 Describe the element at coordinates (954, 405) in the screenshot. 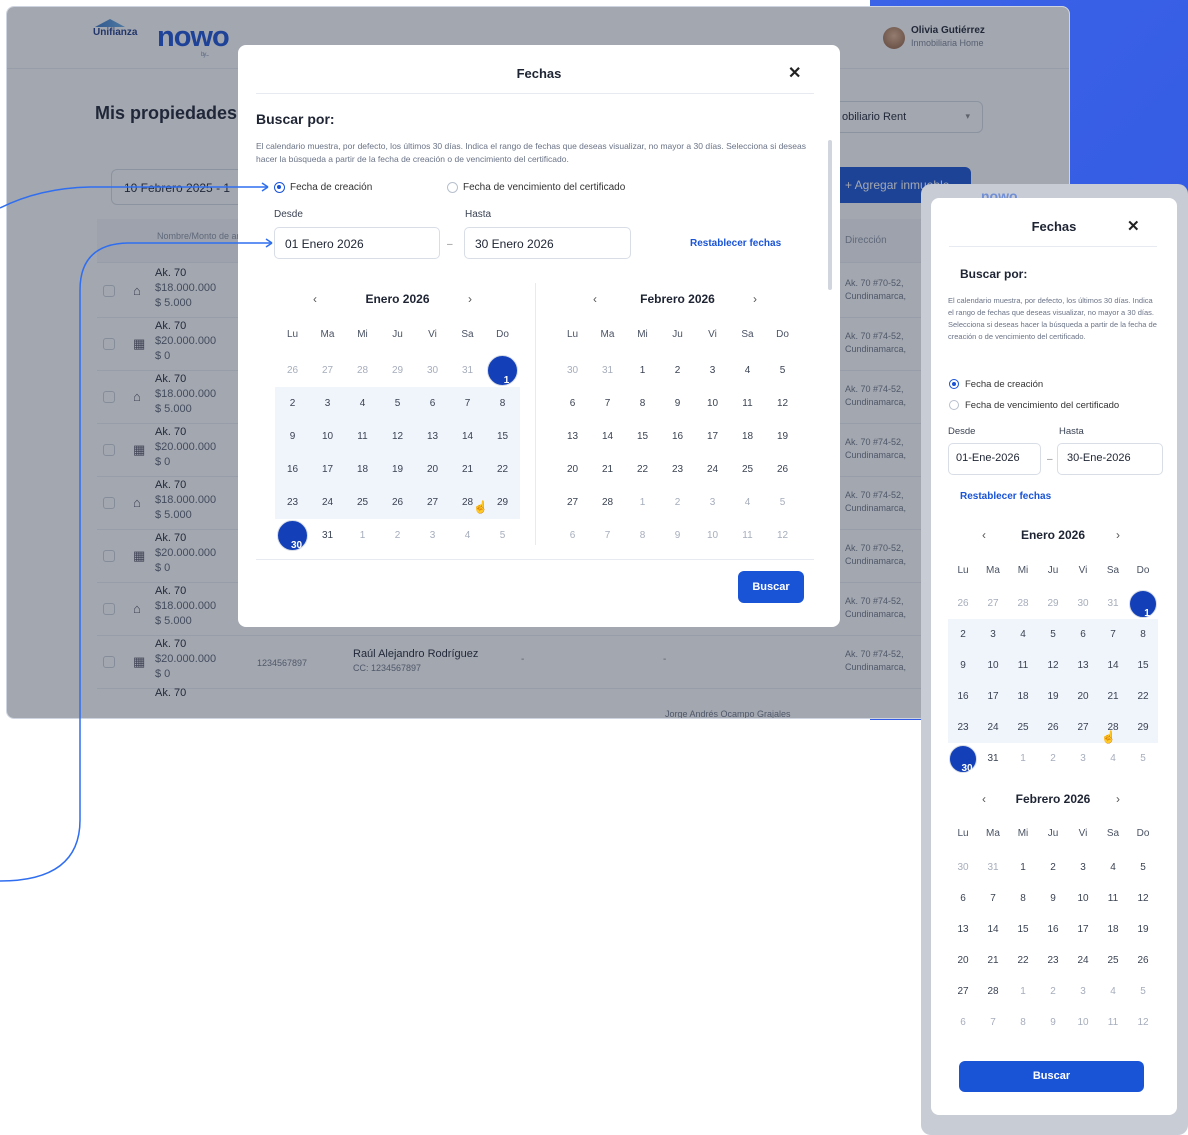

I see `mobile-radio-expiry` at that location.